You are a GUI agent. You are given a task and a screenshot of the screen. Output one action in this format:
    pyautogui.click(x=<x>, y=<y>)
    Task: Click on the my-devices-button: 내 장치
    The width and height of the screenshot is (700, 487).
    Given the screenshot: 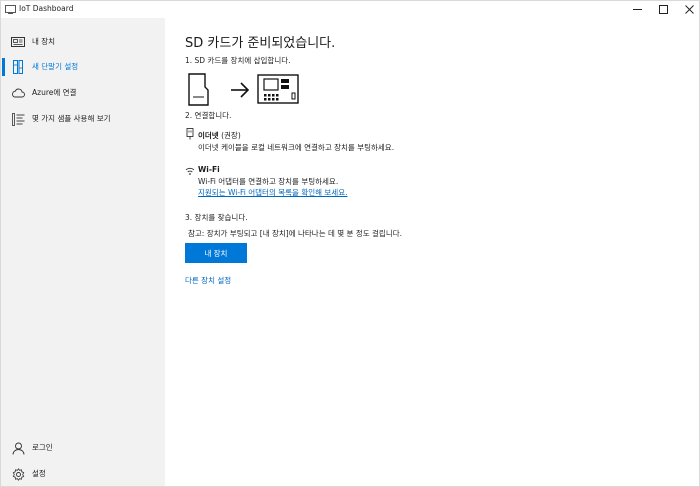 What is the action you would take?
    pyautogui.click(x=216, y=253)
    